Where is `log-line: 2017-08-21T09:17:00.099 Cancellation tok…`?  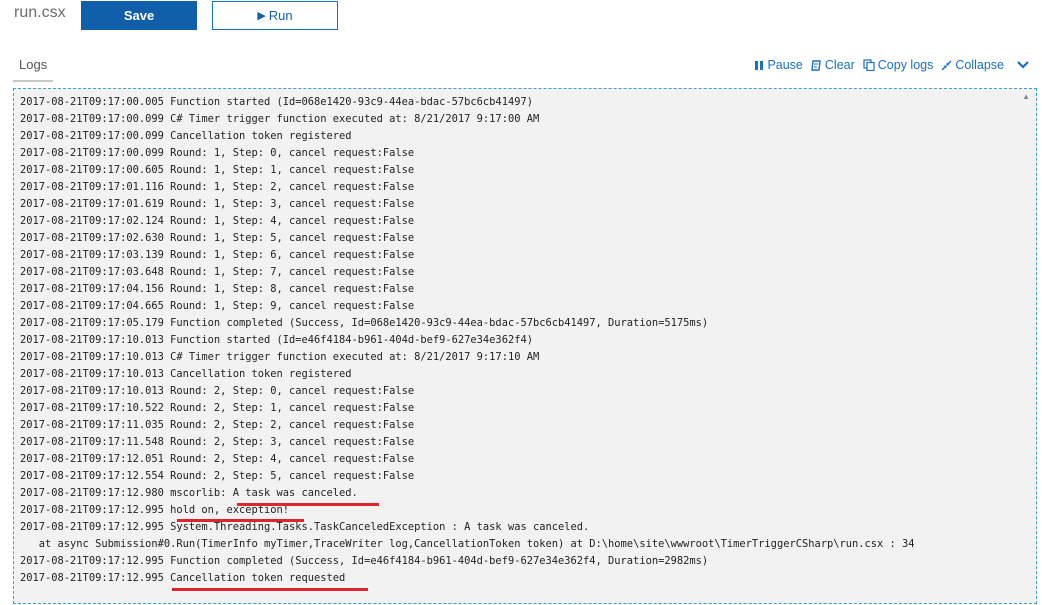
log-line: 2017-08-21T09:17:00.099 Cancellation tok… is located at coordinates (186, 136).